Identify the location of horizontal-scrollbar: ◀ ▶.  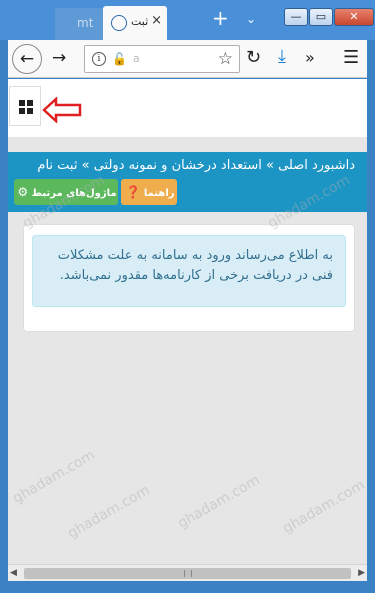
(187, 572).